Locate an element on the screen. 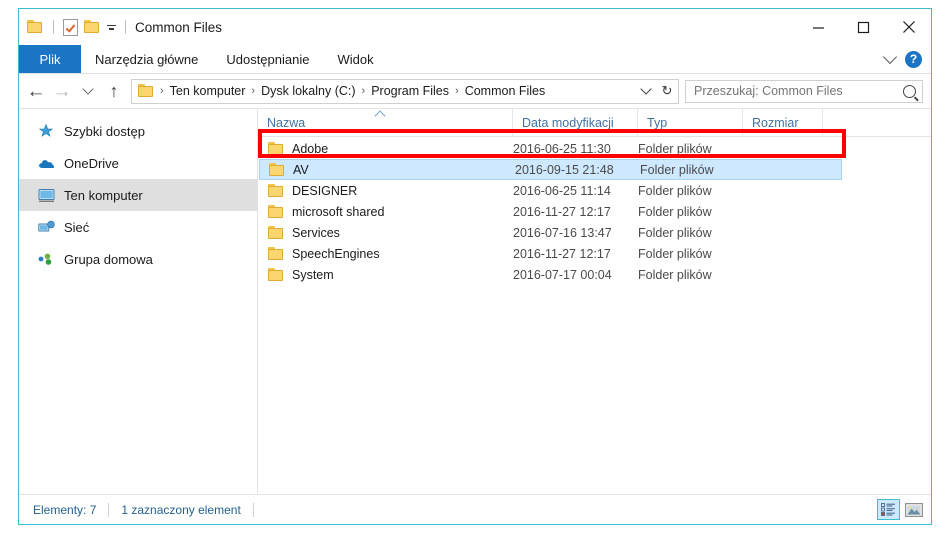  column-header-size: Rozmiar is located at coordinates (783, 122).